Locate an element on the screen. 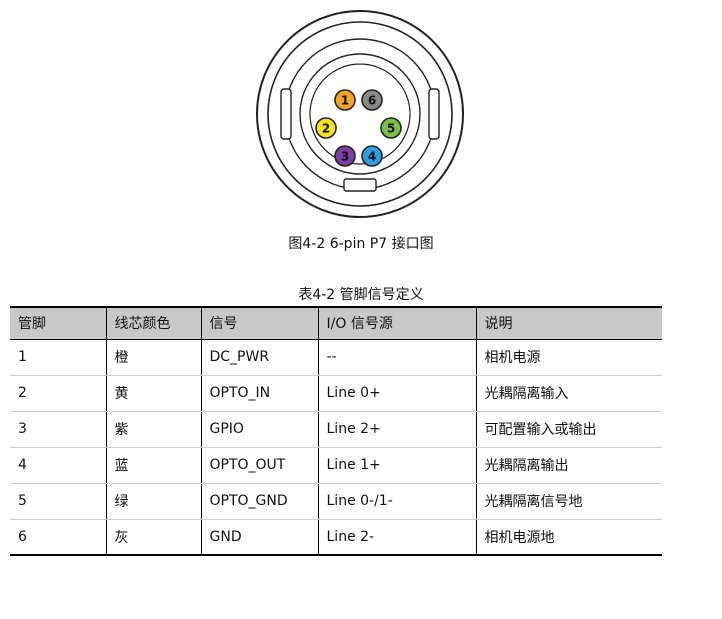  header-io-source: I/O 信号源 is located at coordinates (396, 323).